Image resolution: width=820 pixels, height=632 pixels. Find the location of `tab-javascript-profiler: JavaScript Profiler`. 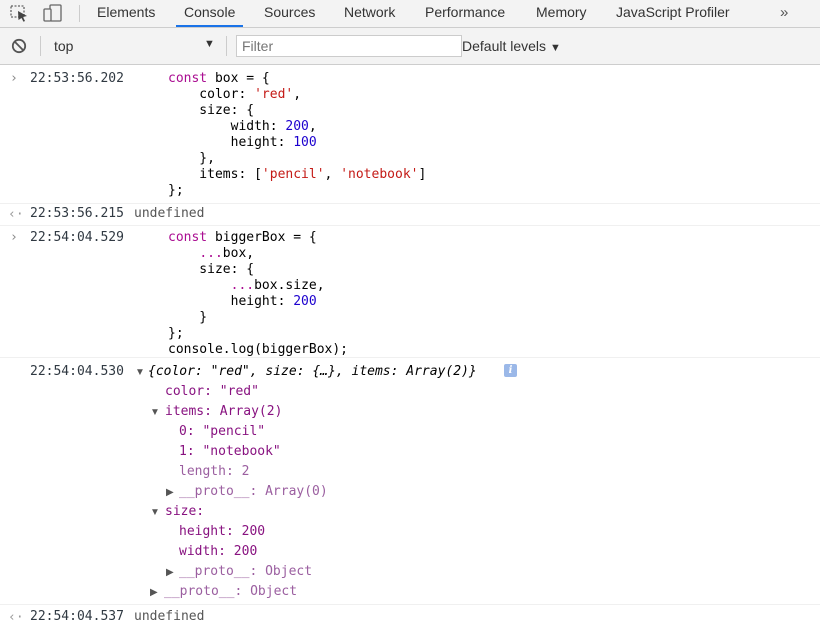

tab-javascript-profiler: JavaScript Profiler is located at coordinates (673, 13).